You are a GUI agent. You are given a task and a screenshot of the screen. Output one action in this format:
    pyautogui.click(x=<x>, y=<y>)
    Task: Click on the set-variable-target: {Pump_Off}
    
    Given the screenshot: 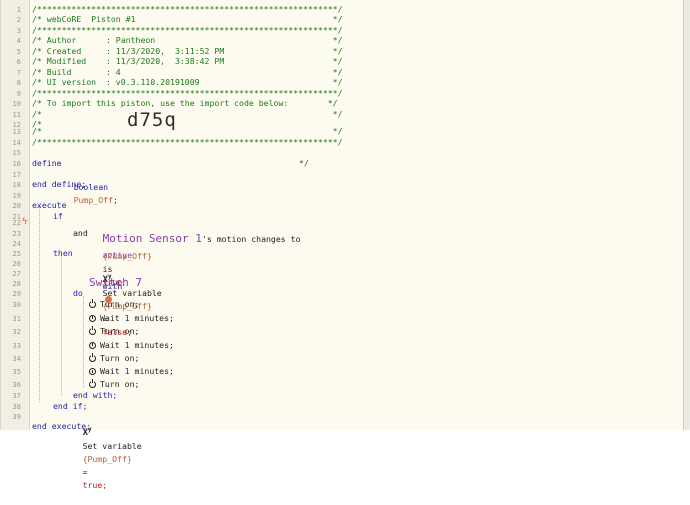 What is the action you would take?
    pyautogui.click(x=107, y=459)
    